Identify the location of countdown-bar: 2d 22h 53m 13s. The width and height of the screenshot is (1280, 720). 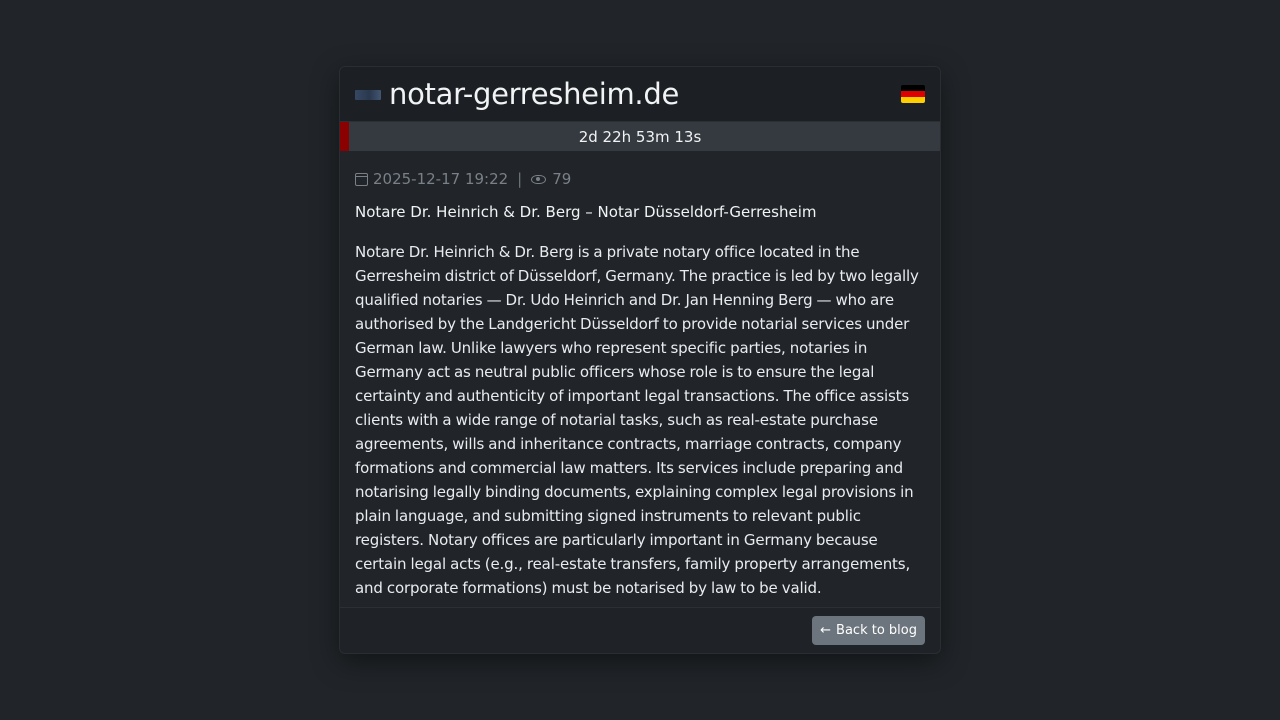
(640, 136).